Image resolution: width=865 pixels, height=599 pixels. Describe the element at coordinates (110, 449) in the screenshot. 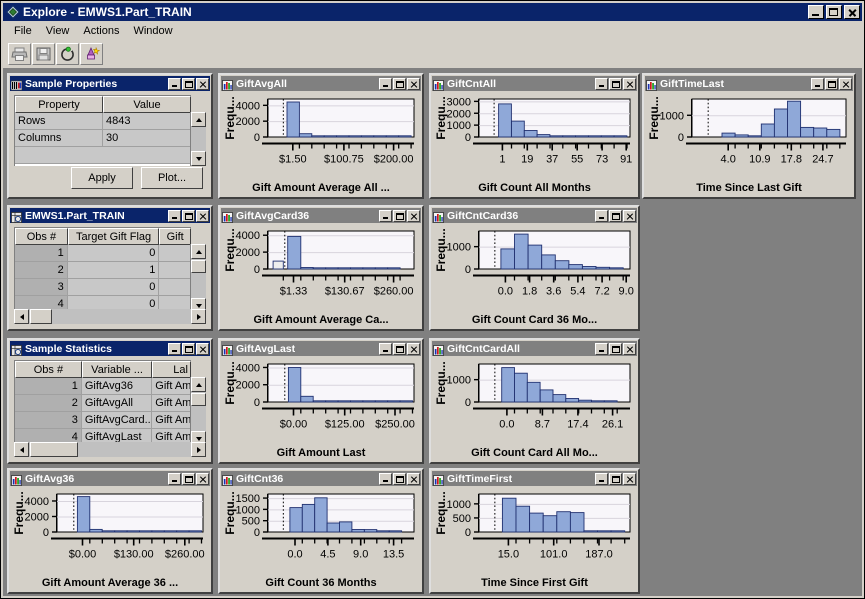

I see `statistics-horizontal-scrollbar` at that location.